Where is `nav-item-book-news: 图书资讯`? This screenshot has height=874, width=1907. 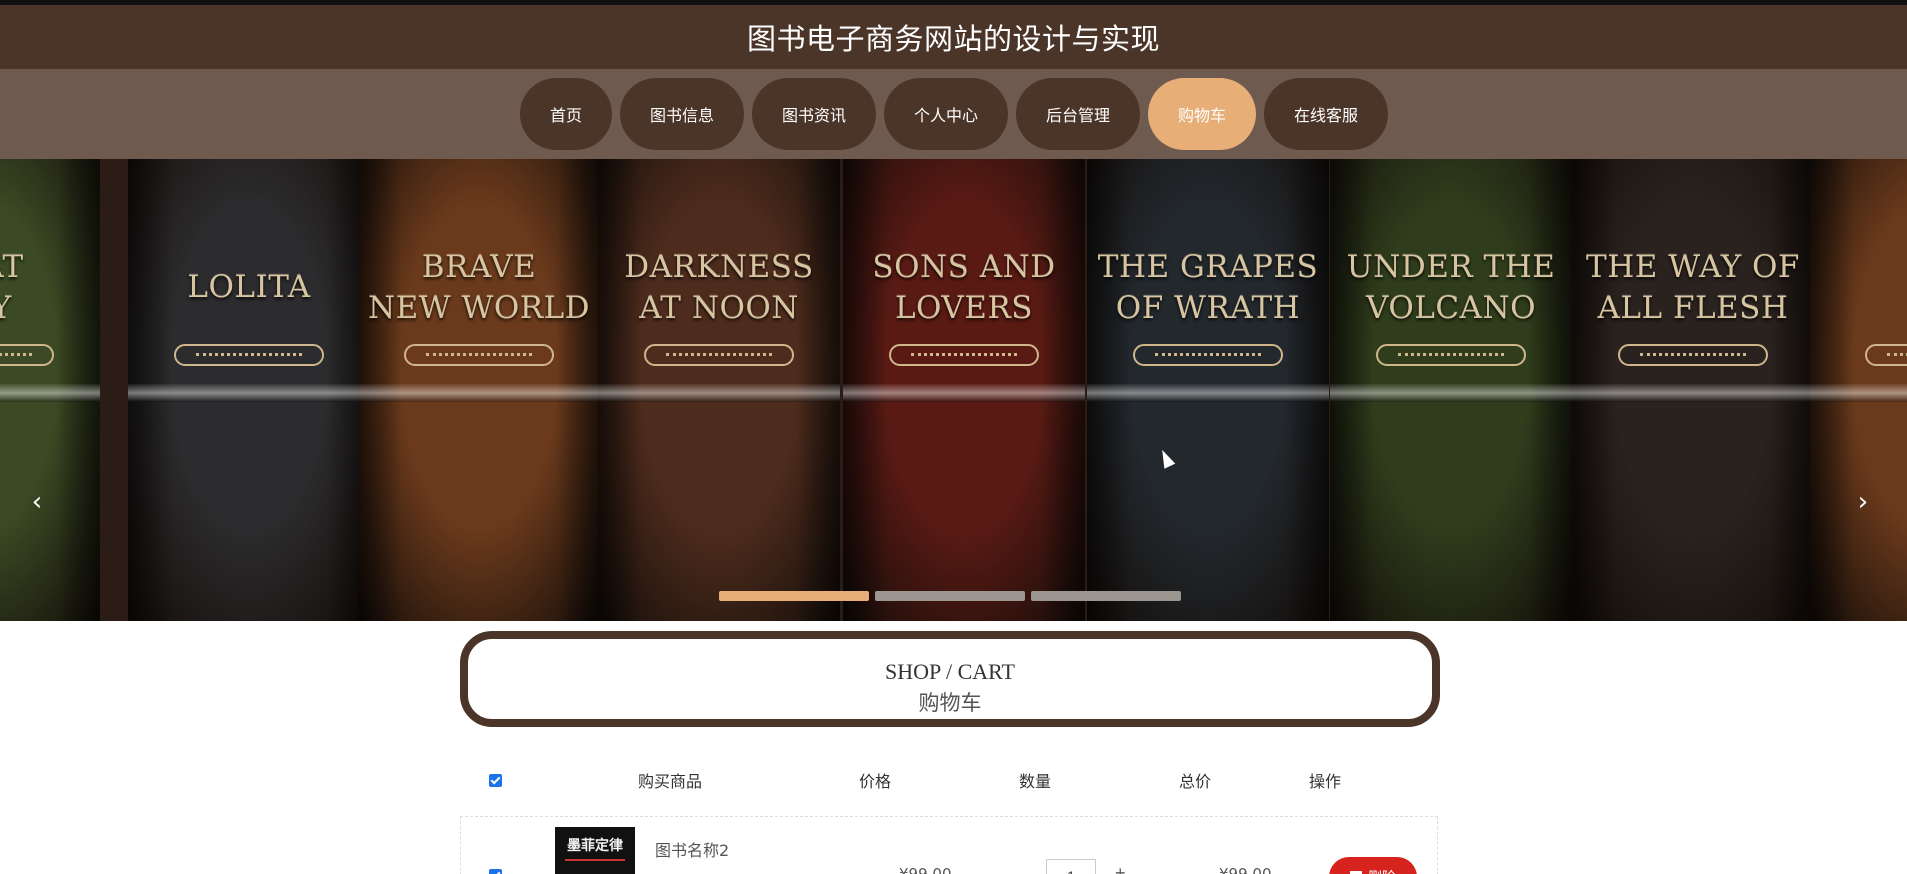
nav-item-book-news: 图书资讯 is located at coordinates (813, 114).